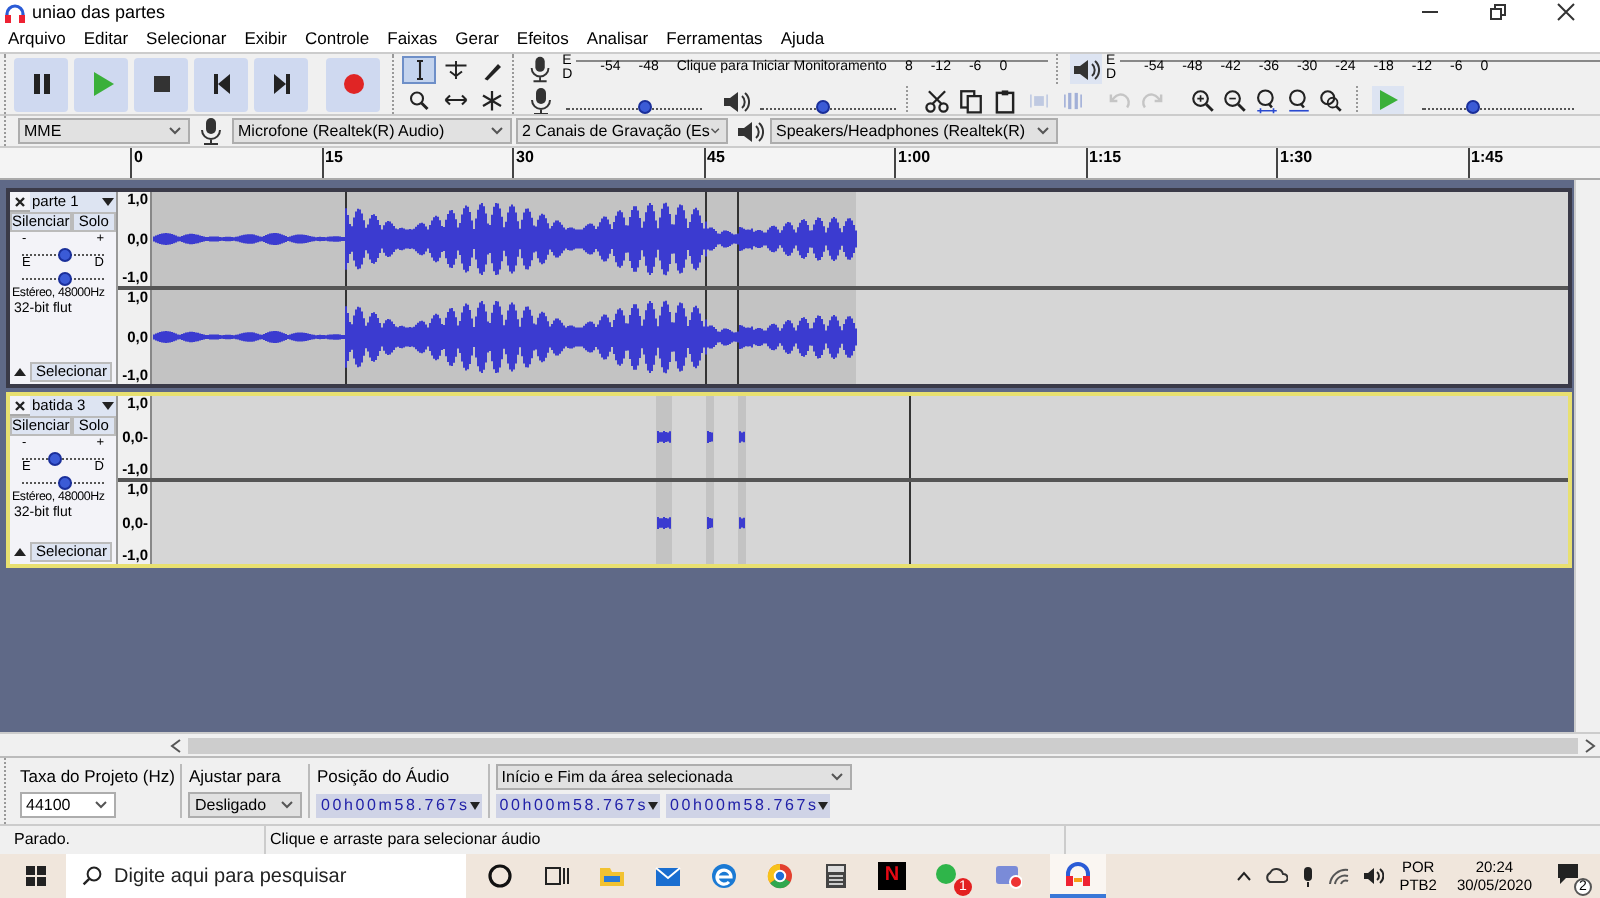  What do you see at coordinates (556, 876) in the screenshot?
I see `task-view-icon` at bounding box center [556, 876].